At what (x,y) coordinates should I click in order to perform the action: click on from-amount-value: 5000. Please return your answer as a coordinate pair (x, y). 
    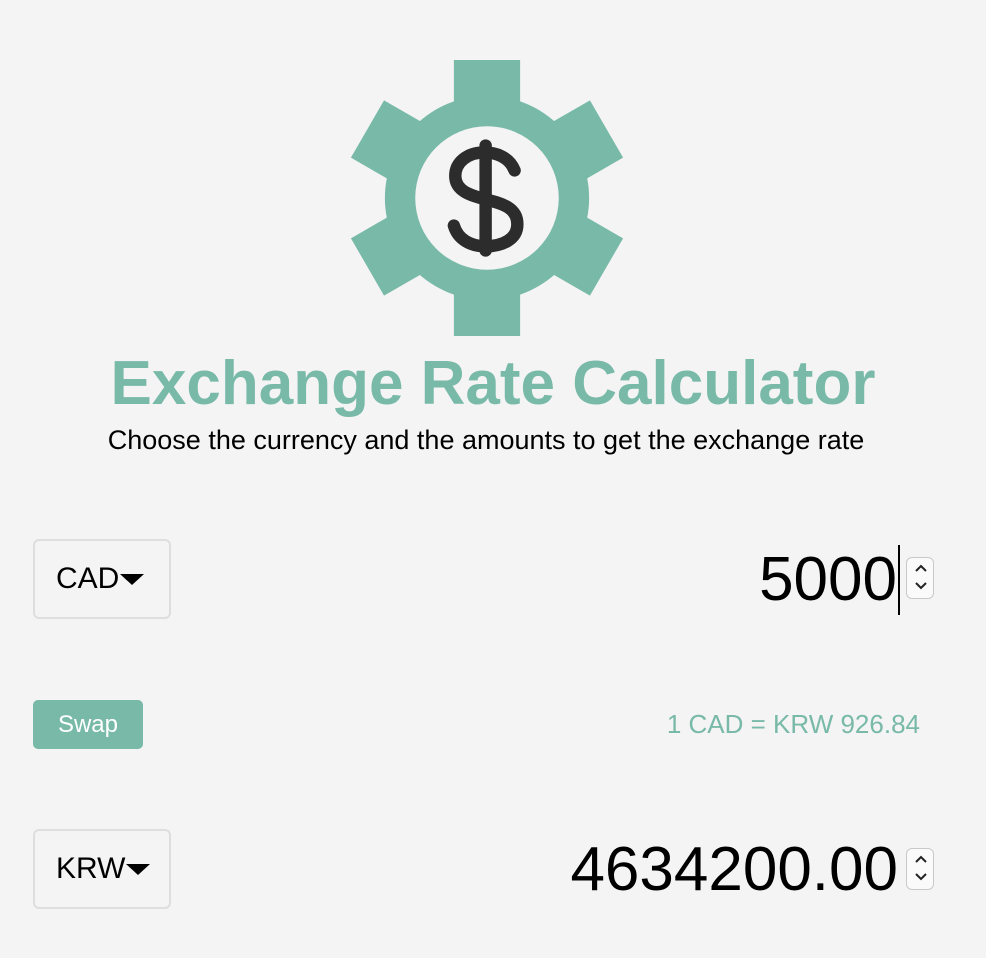
    Looking at the image, I should click on (828, 579).